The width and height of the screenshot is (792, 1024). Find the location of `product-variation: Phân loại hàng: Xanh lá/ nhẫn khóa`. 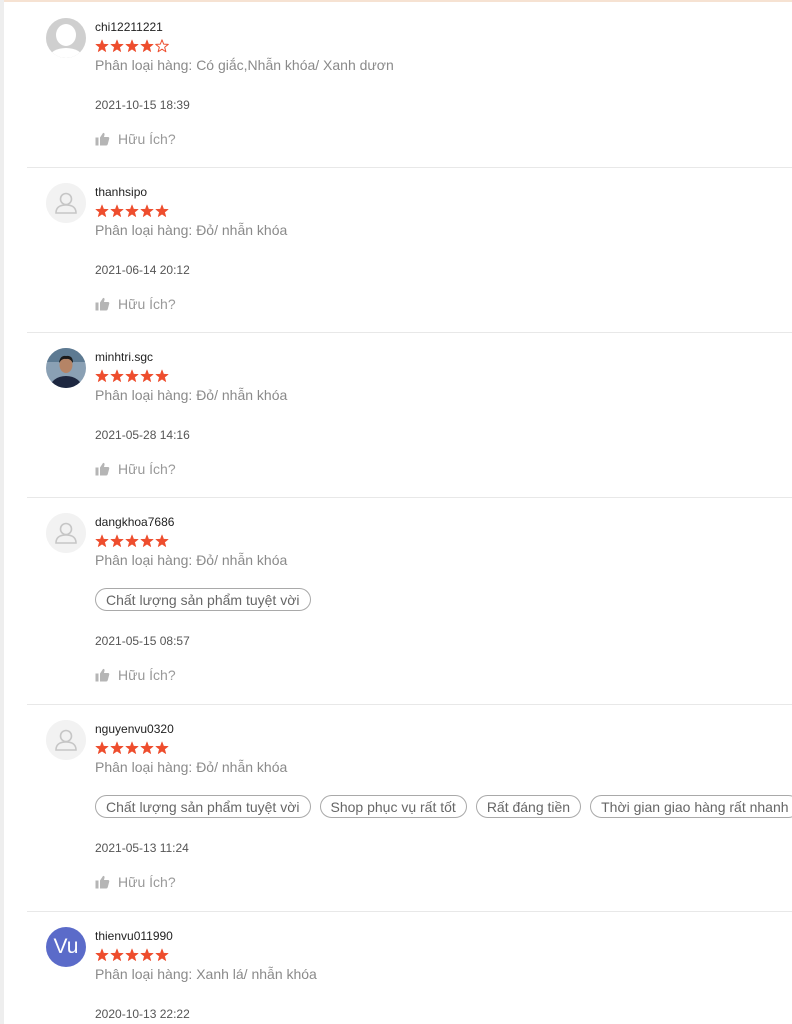

product-variation: Phân loại hàng: Xanh lá/ nhẫn khóa is located at coordinates (206, 974).